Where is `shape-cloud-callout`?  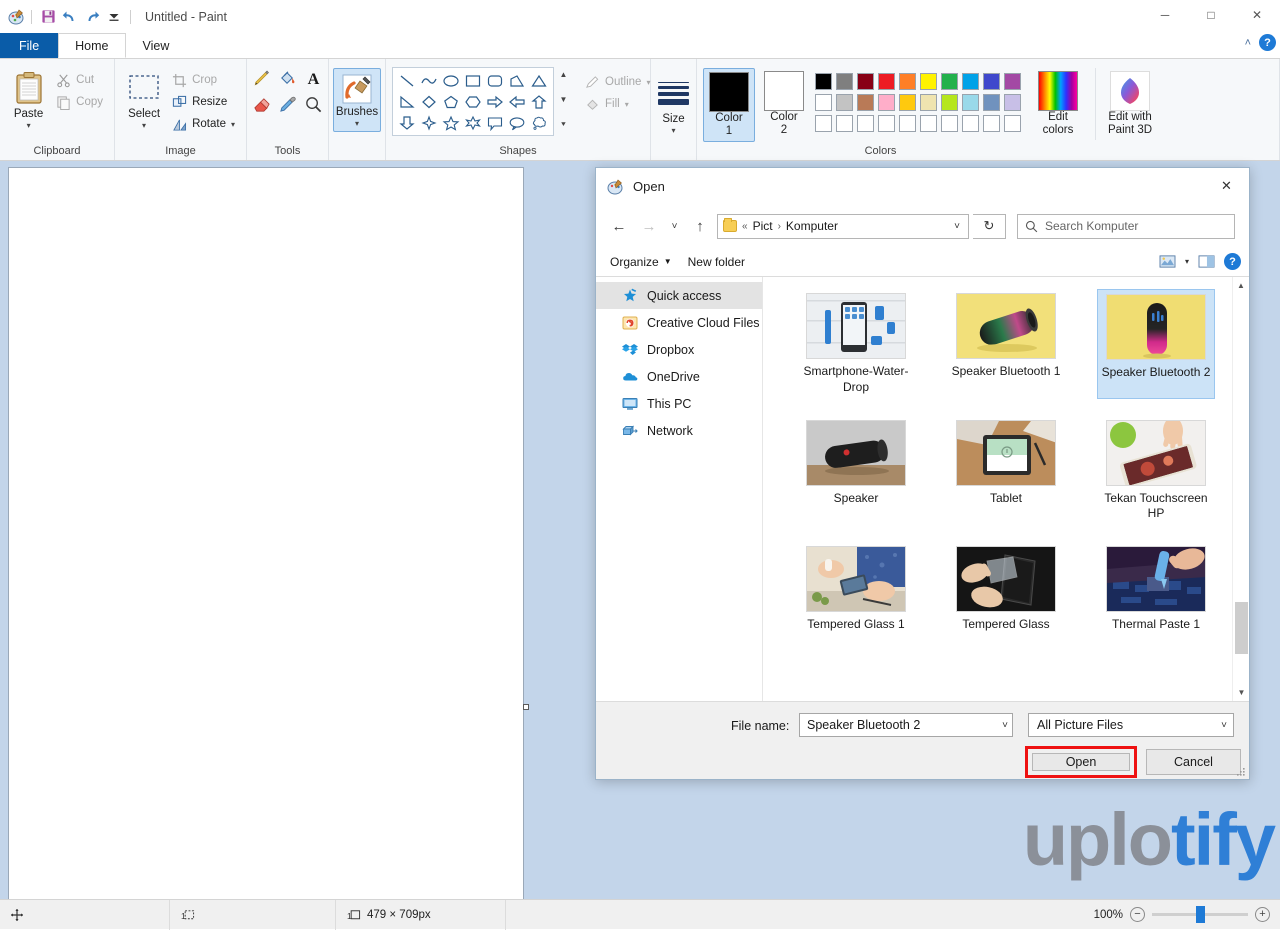
shape-cloud-callout is located at coordinates (539, 122).